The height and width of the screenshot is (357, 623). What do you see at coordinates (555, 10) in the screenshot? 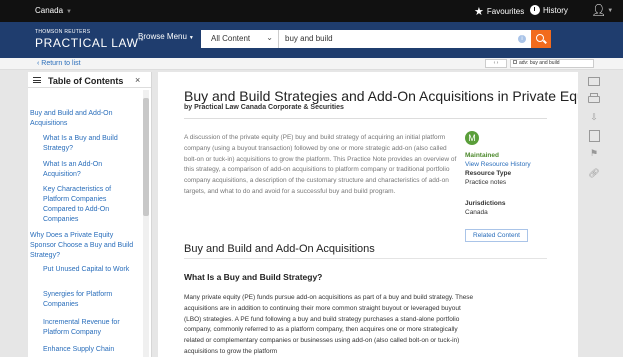
I see `history-label: History` at bounding box center [555, 10].